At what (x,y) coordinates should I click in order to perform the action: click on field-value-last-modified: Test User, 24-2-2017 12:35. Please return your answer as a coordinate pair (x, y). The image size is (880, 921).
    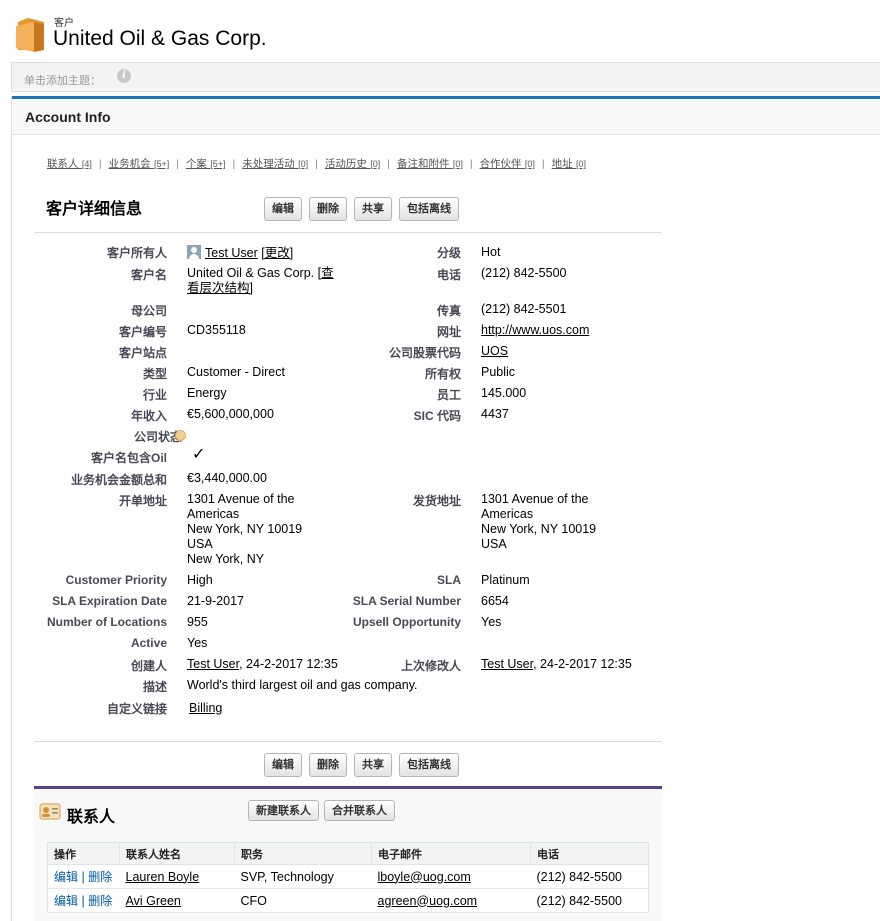
    Looking at the image, I should click on (556, 664).